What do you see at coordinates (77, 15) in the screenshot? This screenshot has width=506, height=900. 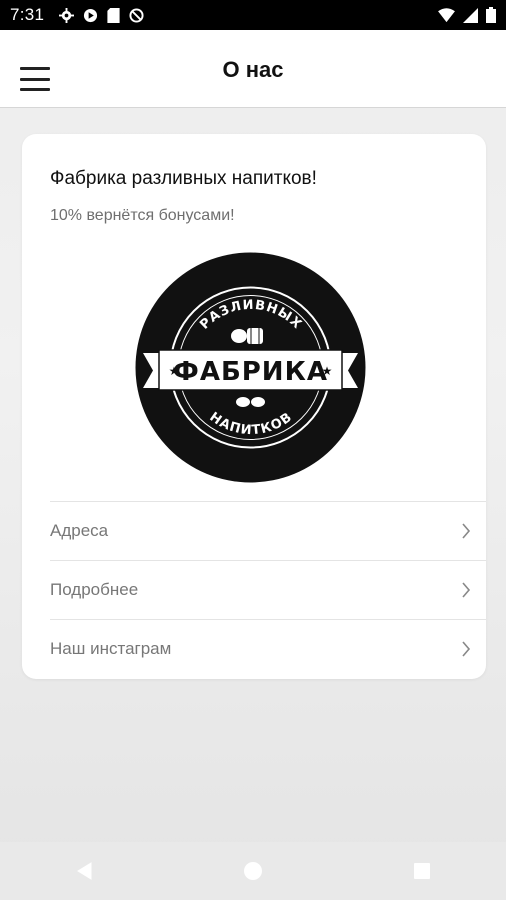 I see `status-left: 7:31` at bounding box center [77, 15].